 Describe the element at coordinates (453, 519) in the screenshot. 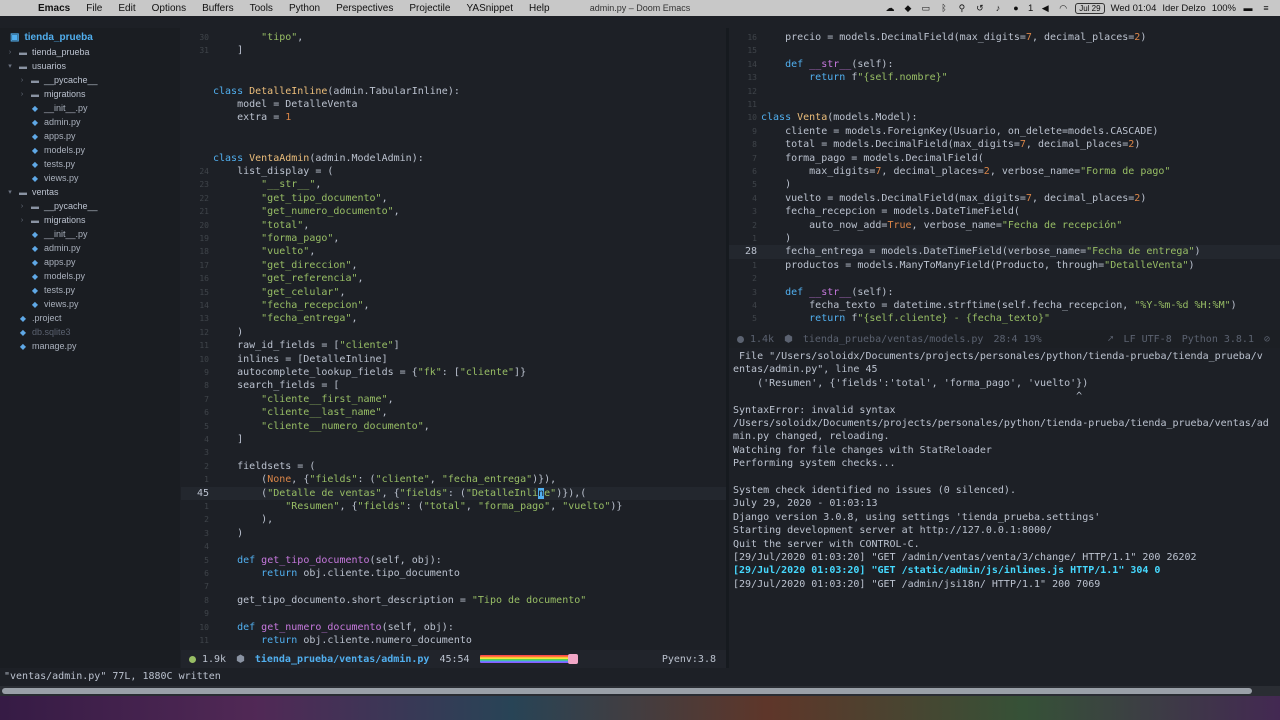

I see `code-line: 2 ),` at that location.